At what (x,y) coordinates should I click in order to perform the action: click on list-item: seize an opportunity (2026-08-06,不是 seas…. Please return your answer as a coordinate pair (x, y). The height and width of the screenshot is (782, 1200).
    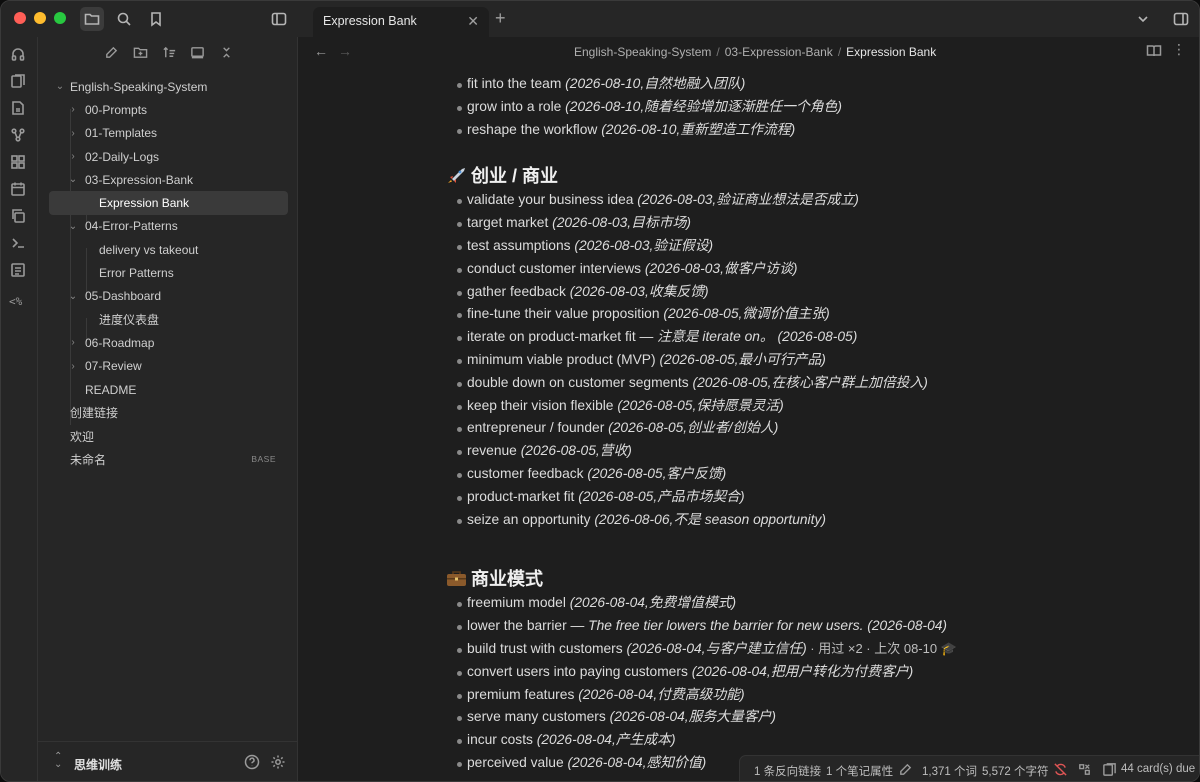
    Looking at the image, I should click on (726, 520).